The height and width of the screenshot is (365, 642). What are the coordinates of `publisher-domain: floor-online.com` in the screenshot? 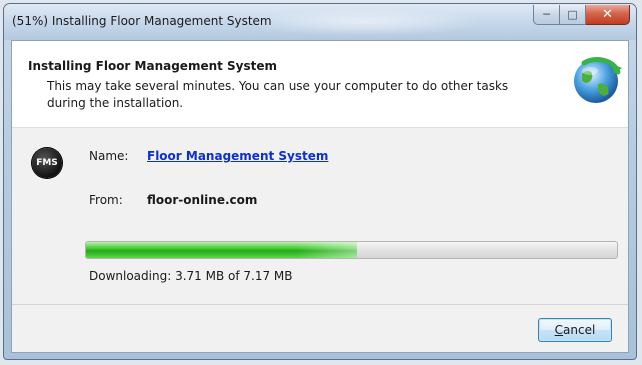 It's located at (202, 200).